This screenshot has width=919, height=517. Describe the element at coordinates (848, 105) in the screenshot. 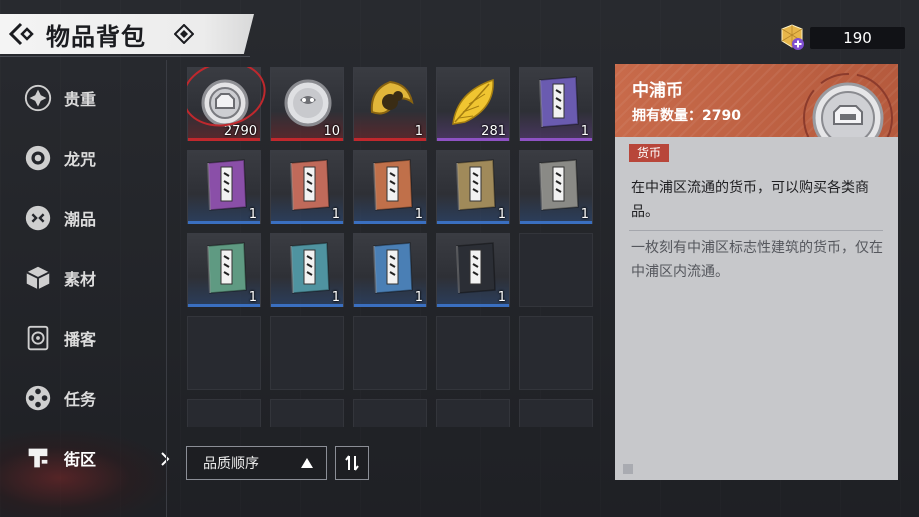

I see `coin-icon` at that location.